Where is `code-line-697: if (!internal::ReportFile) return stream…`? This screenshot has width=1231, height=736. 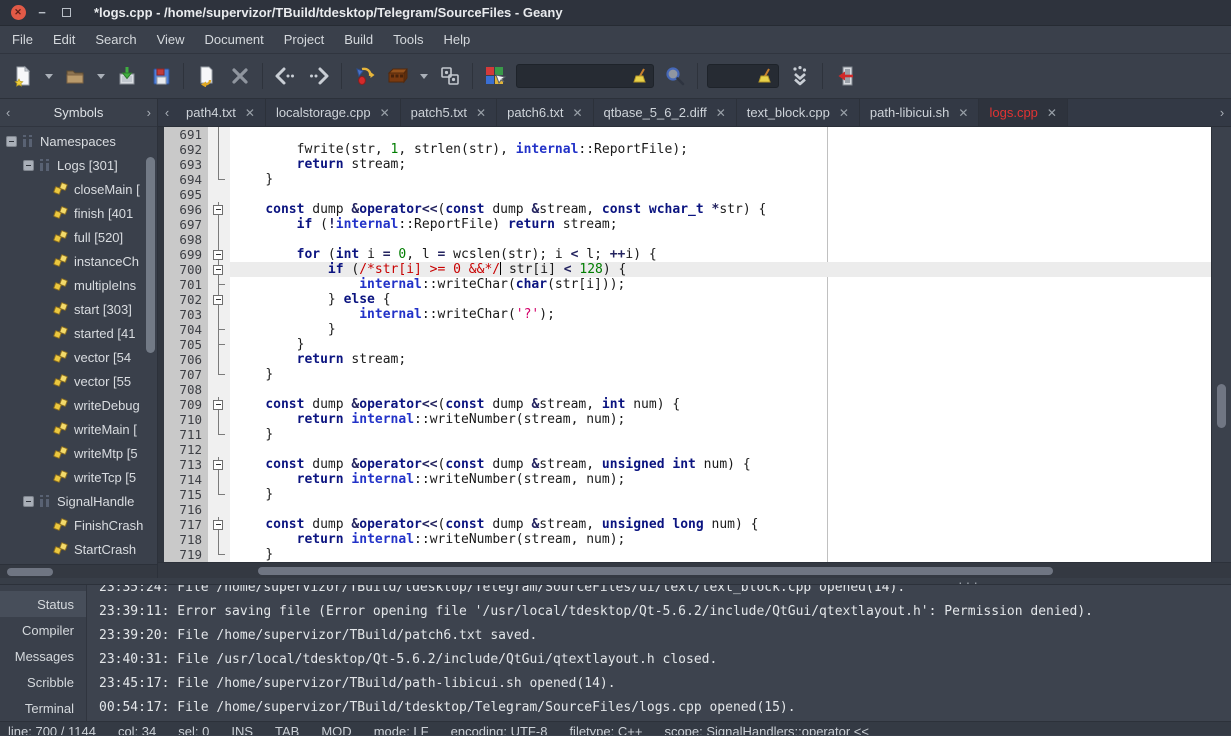
code-line-697: if (!internal::ReportFile) return stream… is located at coordinates (720, 224).